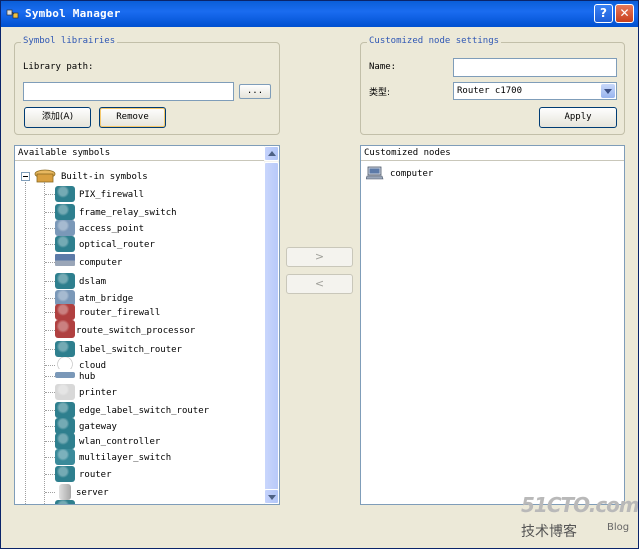 The width and height of the screenshot is (639, 549). I want to click on tree-item-label: router_firewall, so click(120, 313).